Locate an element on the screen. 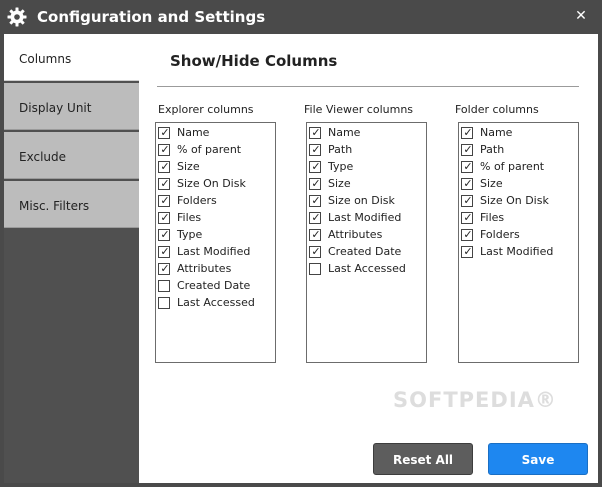 Image resolution: width=602 pixels, height=487 pixels. column-option: Created Date is located at coordinates (216, 286).